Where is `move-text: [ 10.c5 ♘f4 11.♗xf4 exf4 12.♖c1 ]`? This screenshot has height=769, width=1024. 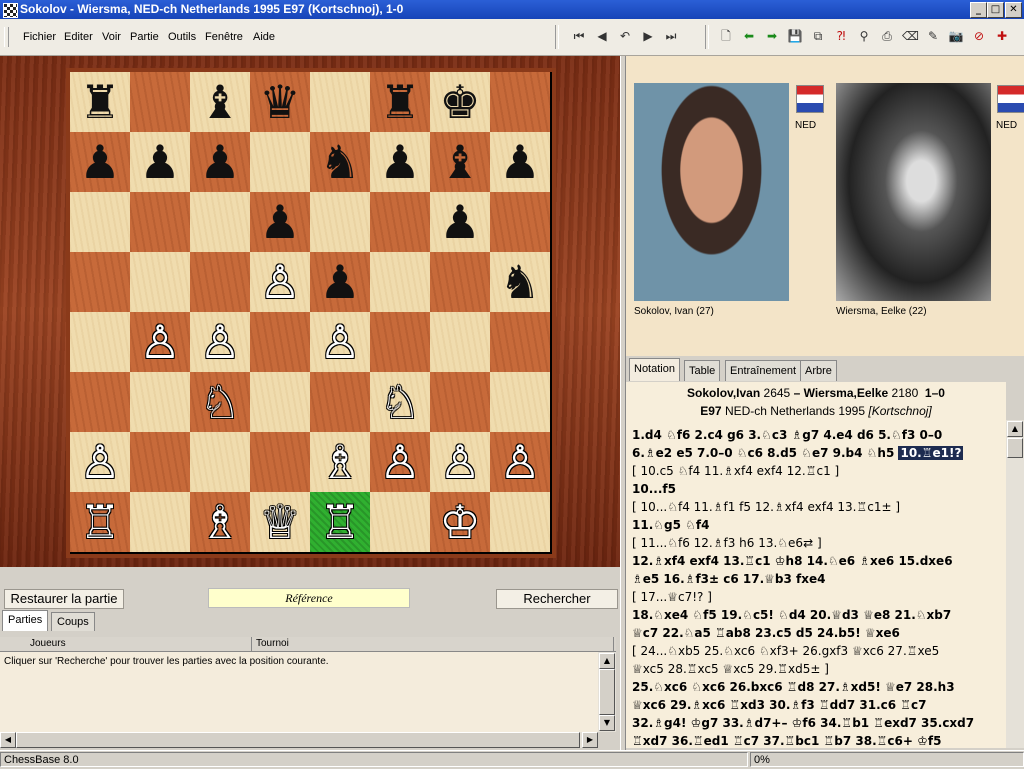 move-text: [ 10.c5 ♘f4 11.♗xf4 exf4 12.♖c1 ] is located at coordinates (735, 471).